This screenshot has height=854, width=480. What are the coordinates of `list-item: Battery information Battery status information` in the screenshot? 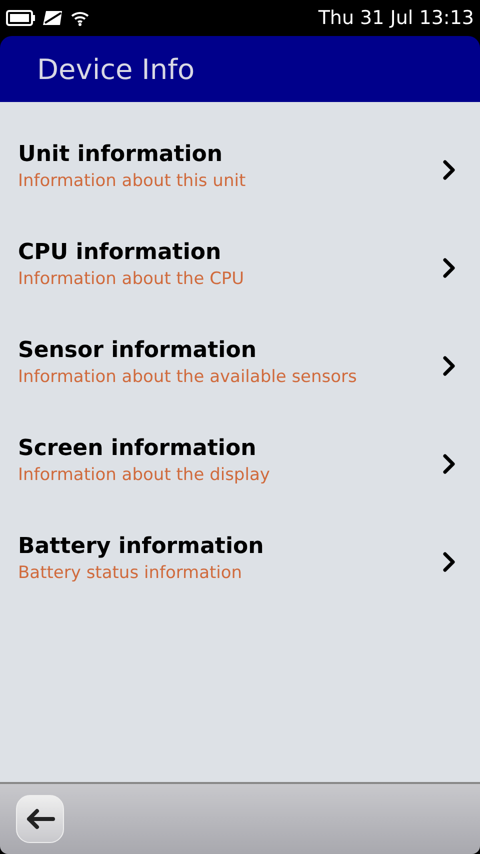 It's located at (240, 567).